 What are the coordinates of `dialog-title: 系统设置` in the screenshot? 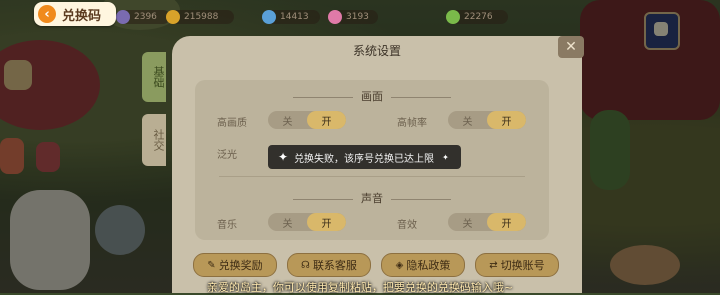 It's located at (376, 51).